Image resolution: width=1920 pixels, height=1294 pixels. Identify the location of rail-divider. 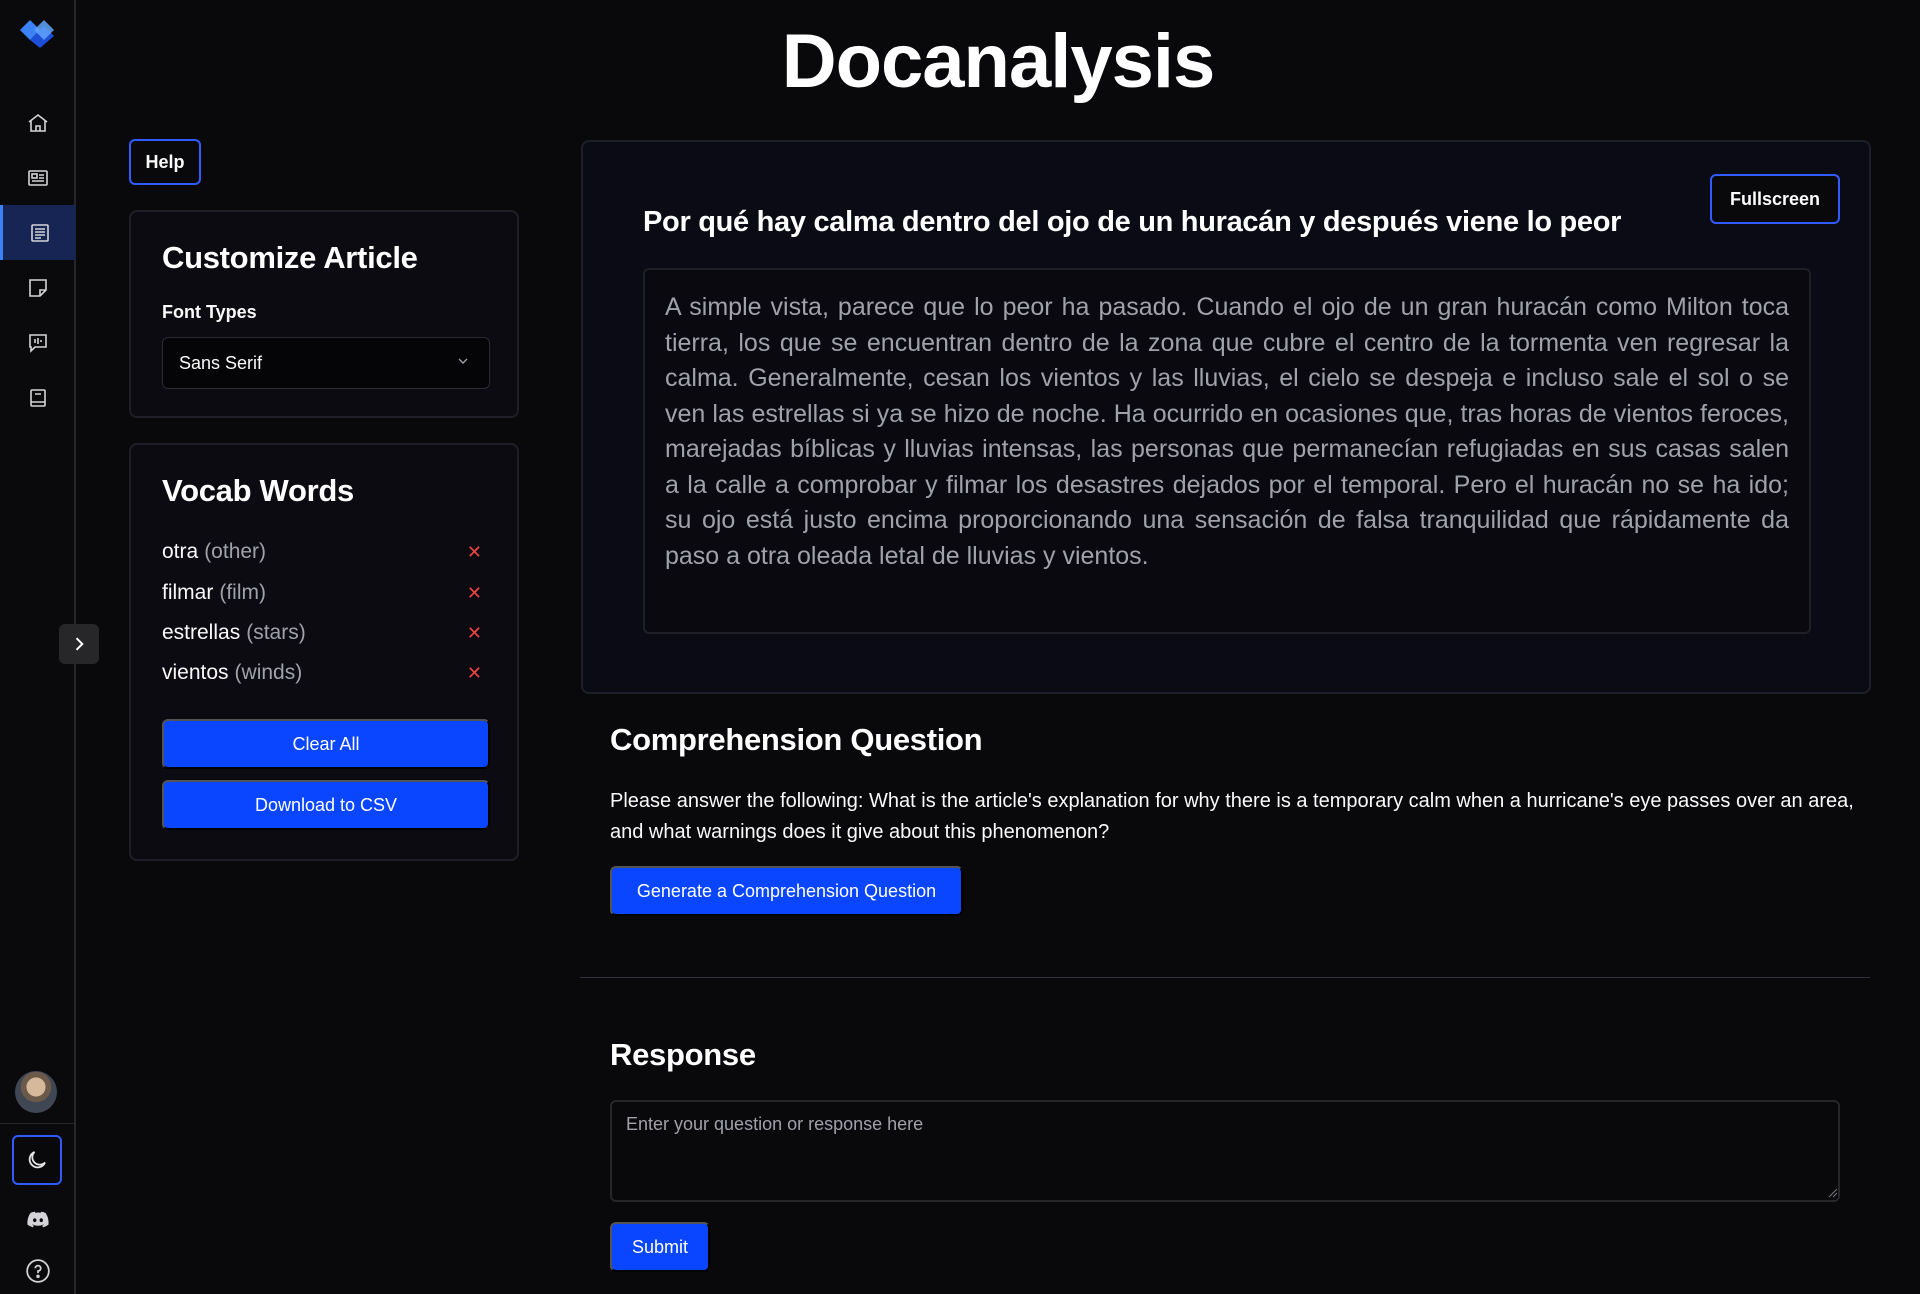
(38, 1123).